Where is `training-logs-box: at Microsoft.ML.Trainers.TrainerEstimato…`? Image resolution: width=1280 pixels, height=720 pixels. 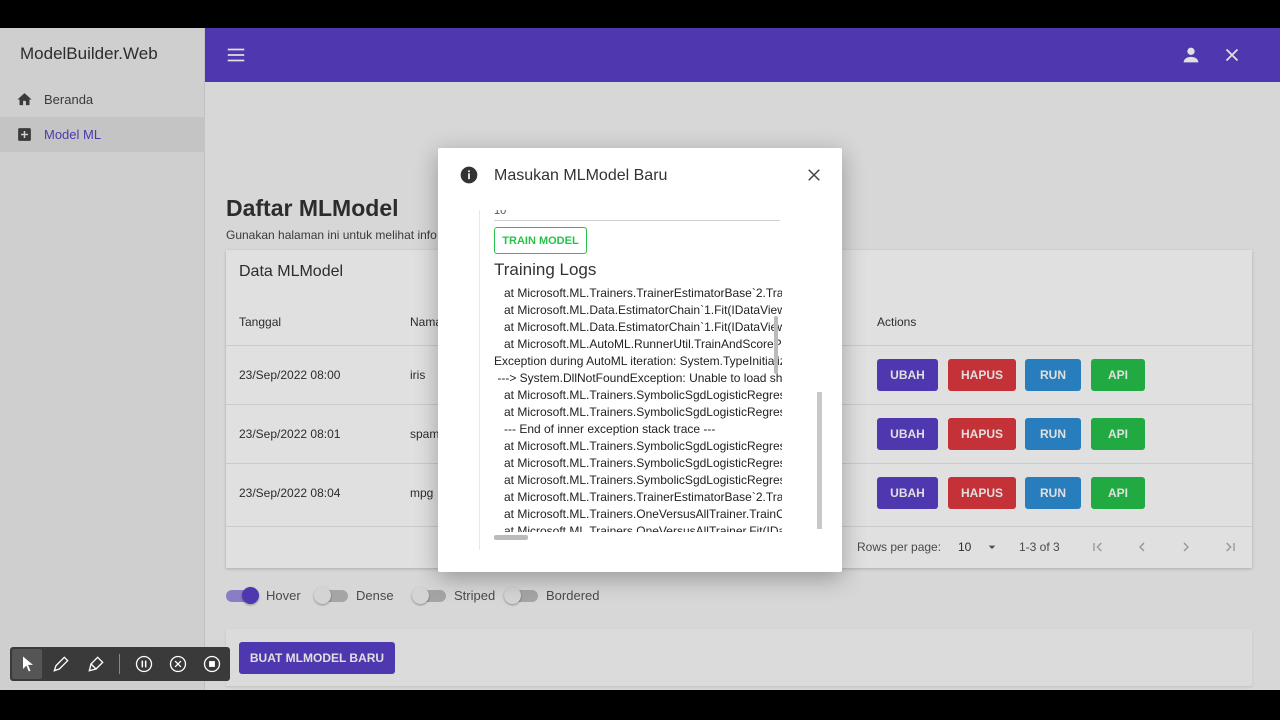 training-logs-box: at Microsoft.ML.Trainers.TrainerEstimato… is located at coordinates (638, 408).